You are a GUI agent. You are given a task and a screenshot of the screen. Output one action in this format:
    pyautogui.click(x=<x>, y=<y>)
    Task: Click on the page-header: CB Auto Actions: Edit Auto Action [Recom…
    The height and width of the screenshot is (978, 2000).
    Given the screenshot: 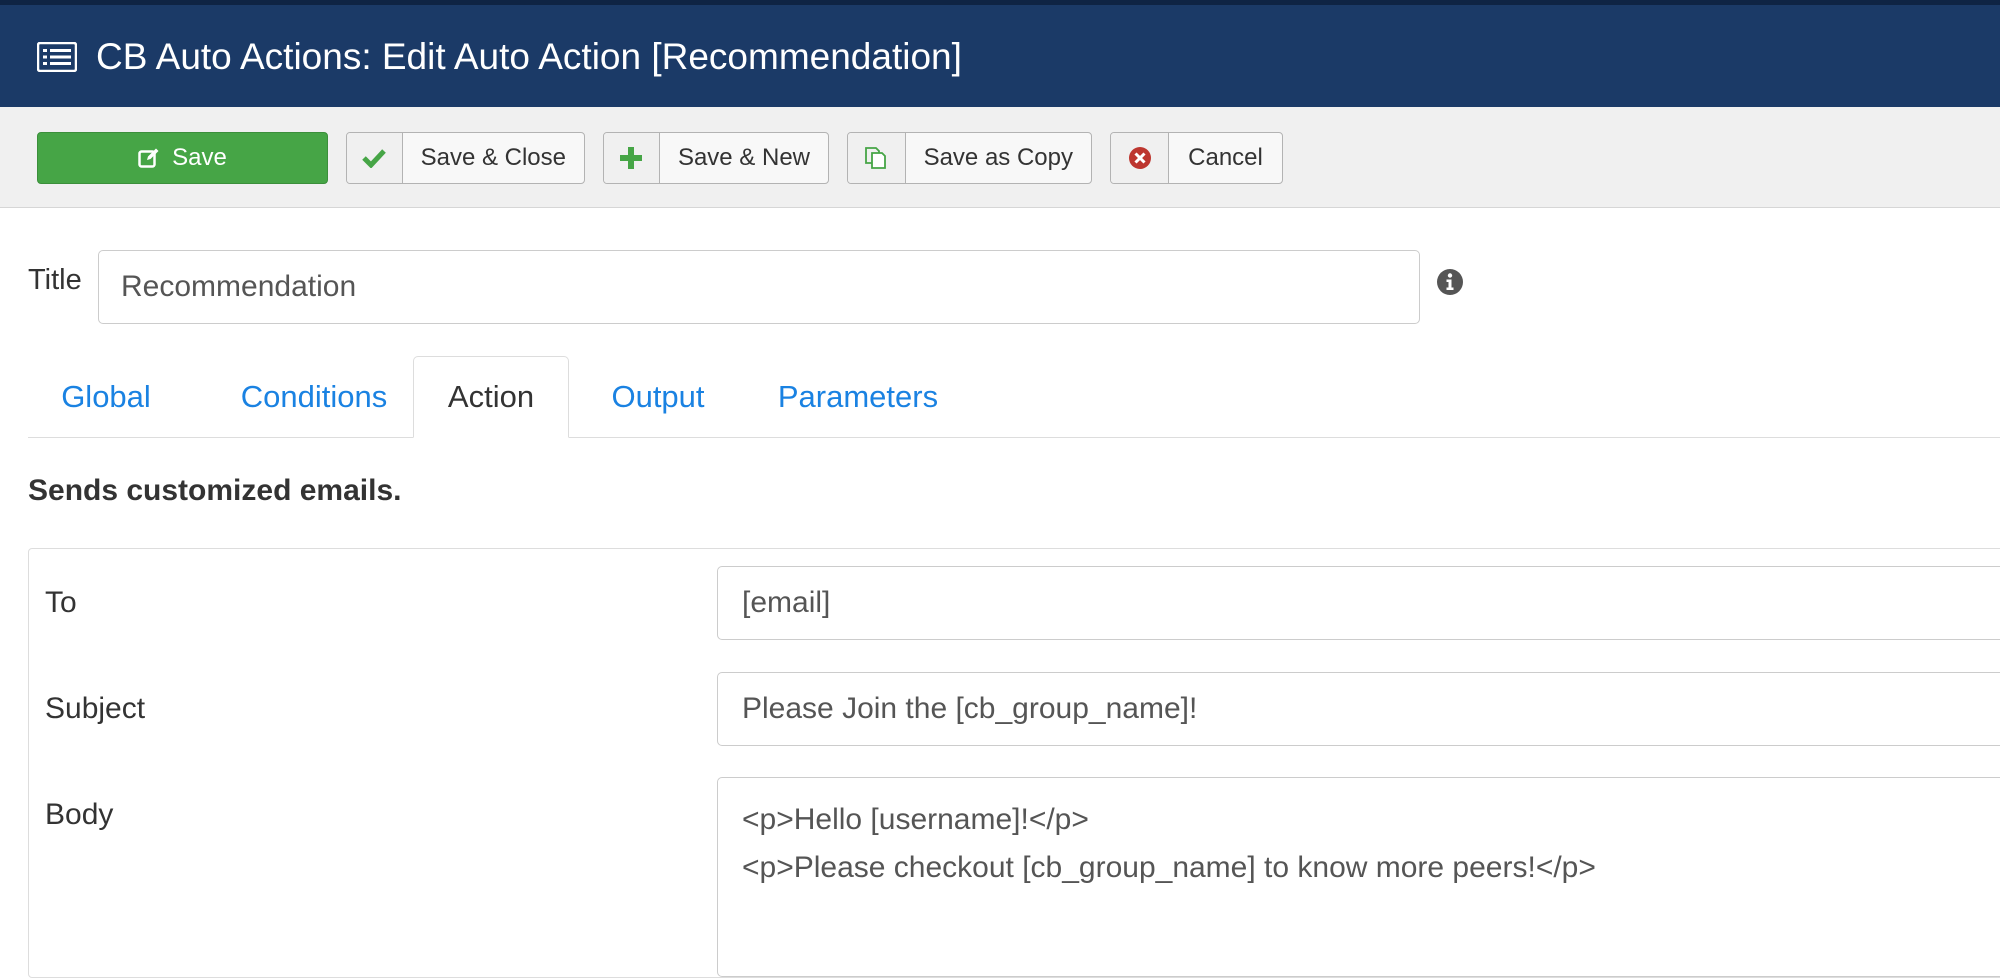 What is the action you would take?
    pyautogui.click(x=1000, y=53)
    